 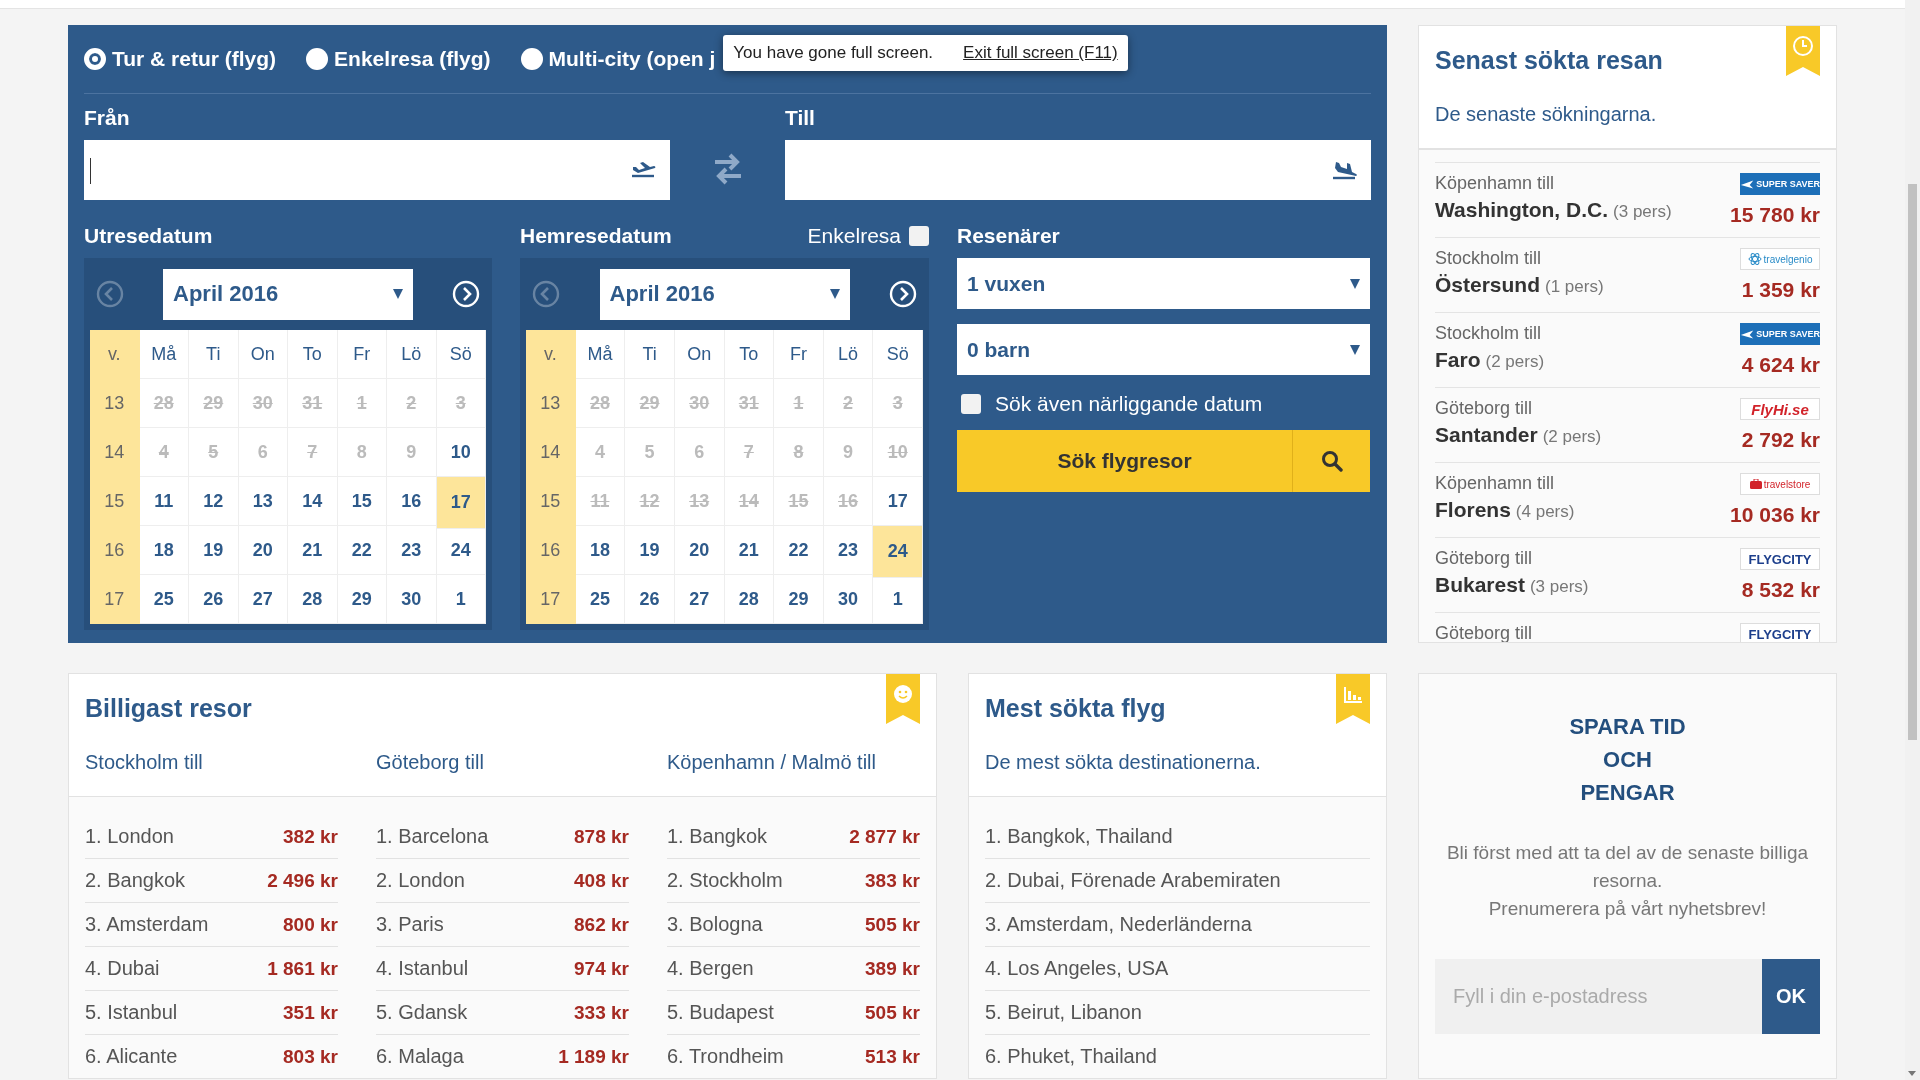 I want to click on weekday-heading: Fr, so click(x=799, y=354).